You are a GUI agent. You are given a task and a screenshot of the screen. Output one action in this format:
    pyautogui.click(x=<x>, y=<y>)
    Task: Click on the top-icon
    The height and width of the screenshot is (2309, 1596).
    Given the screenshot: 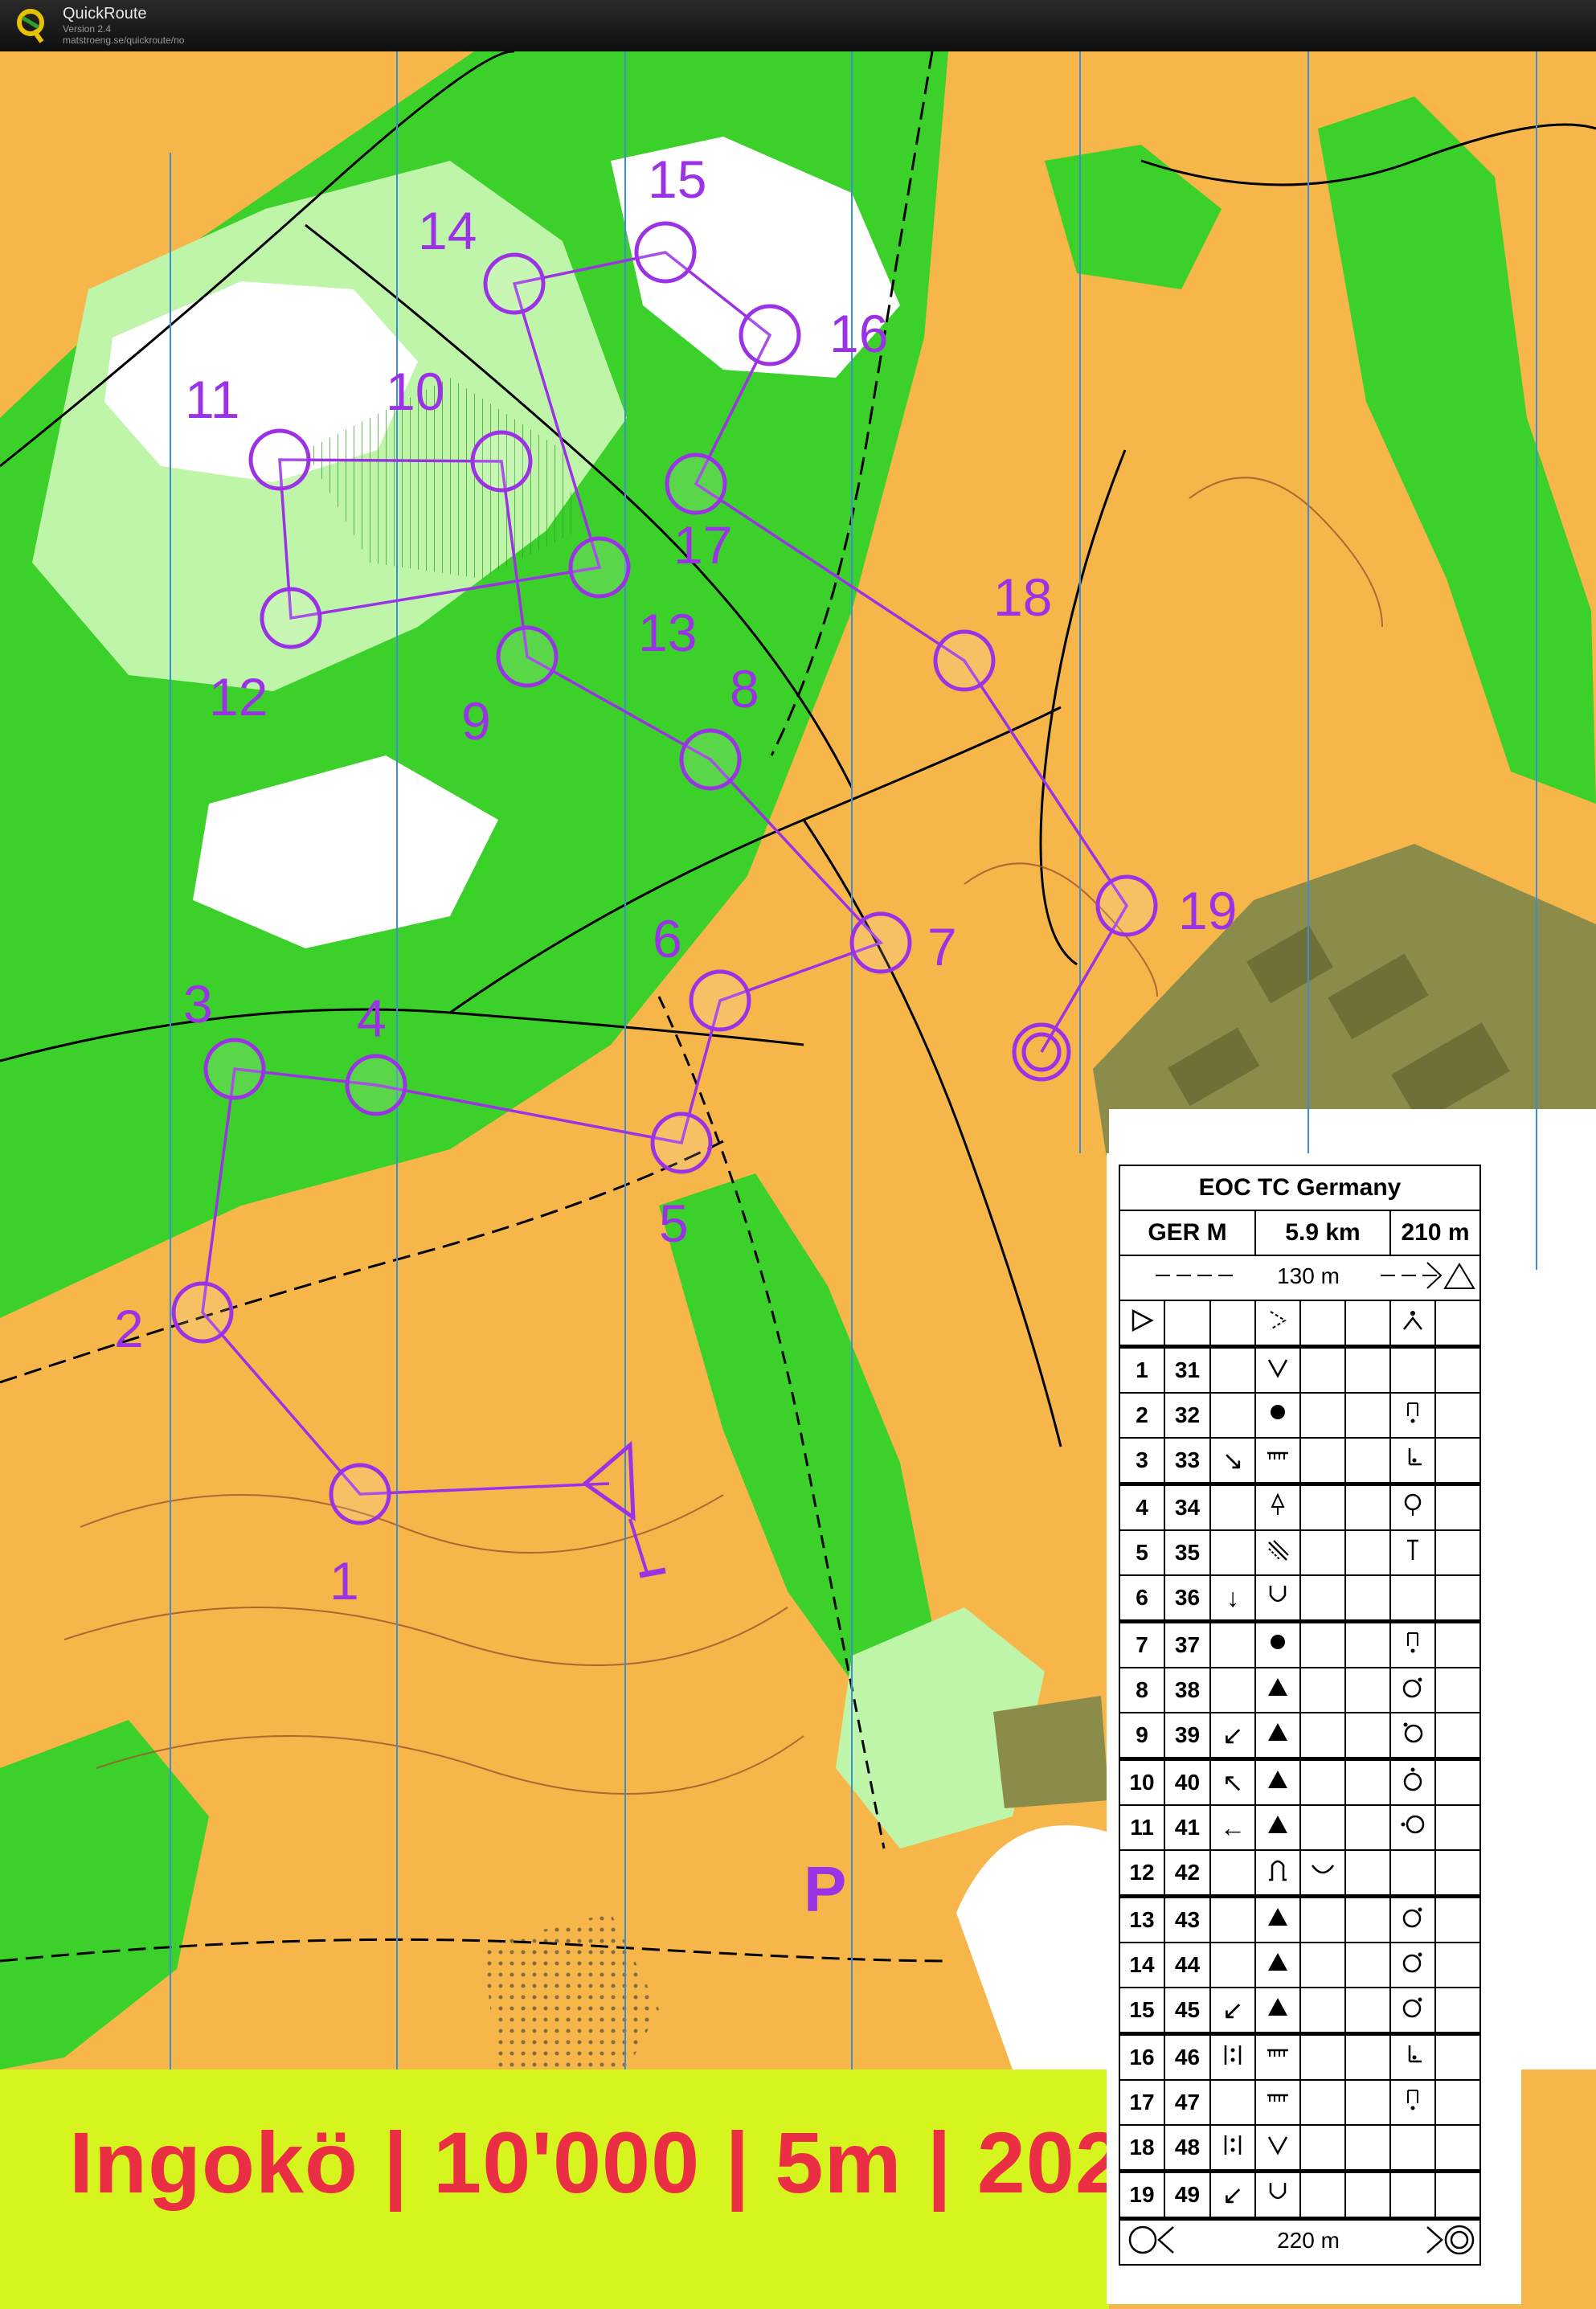 What is the action you would take?
    pyautogui.click(x=1412, y=1550)
    